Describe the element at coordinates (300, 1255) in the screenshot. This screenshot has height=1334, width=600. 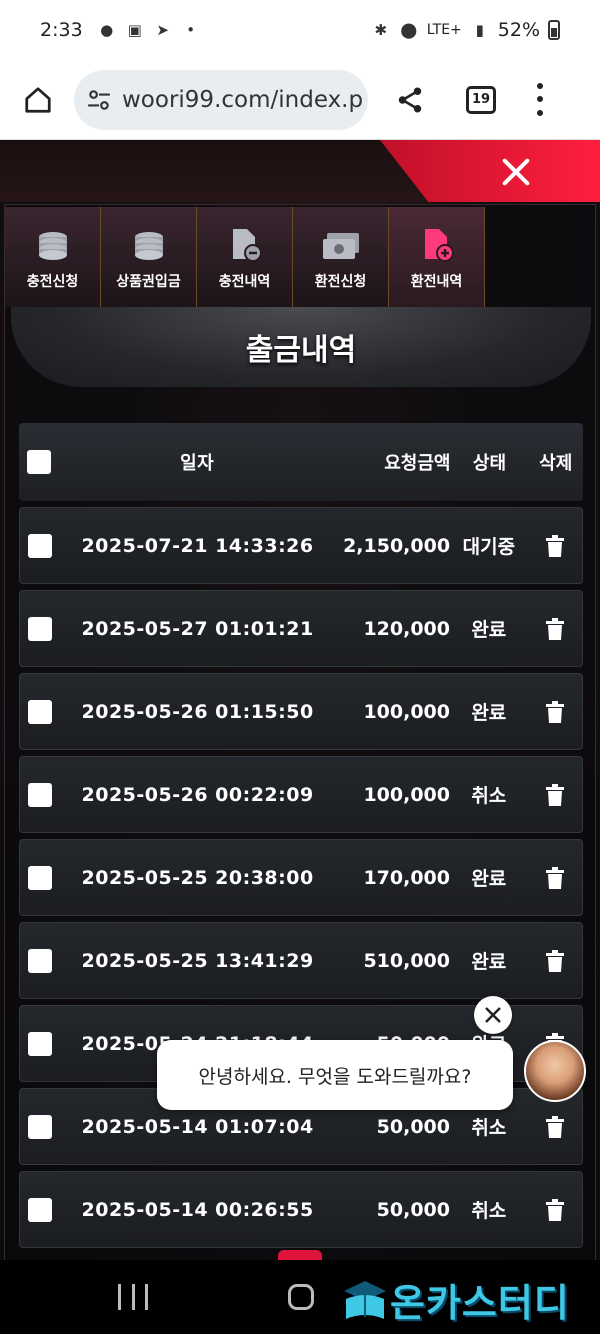
I see `bottom-handle` at that location.